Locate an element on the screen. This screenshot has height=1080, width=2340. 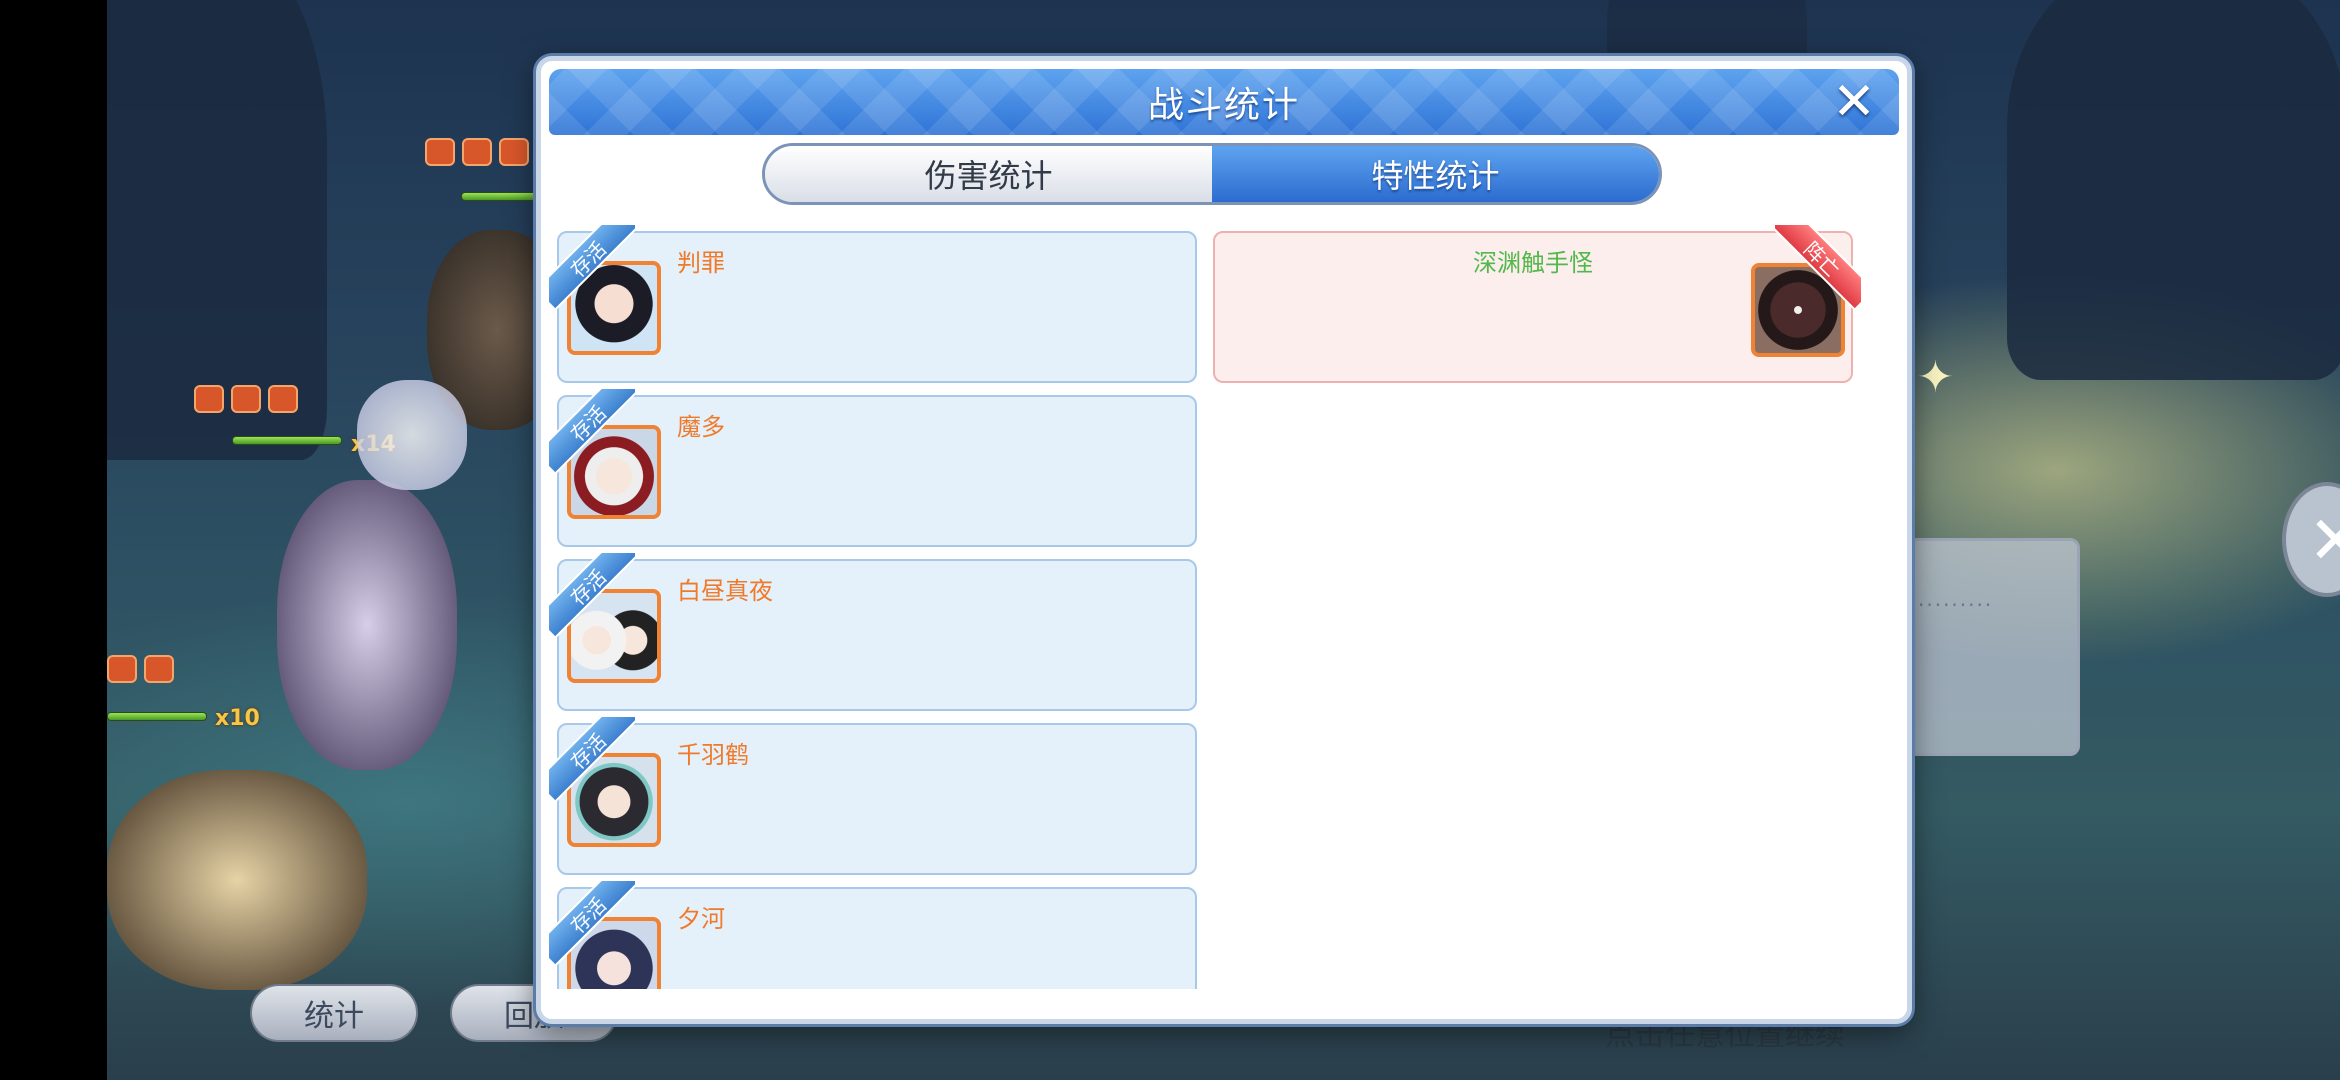
ally-card: 存活 魔多 is located at coordinates (873, 468).